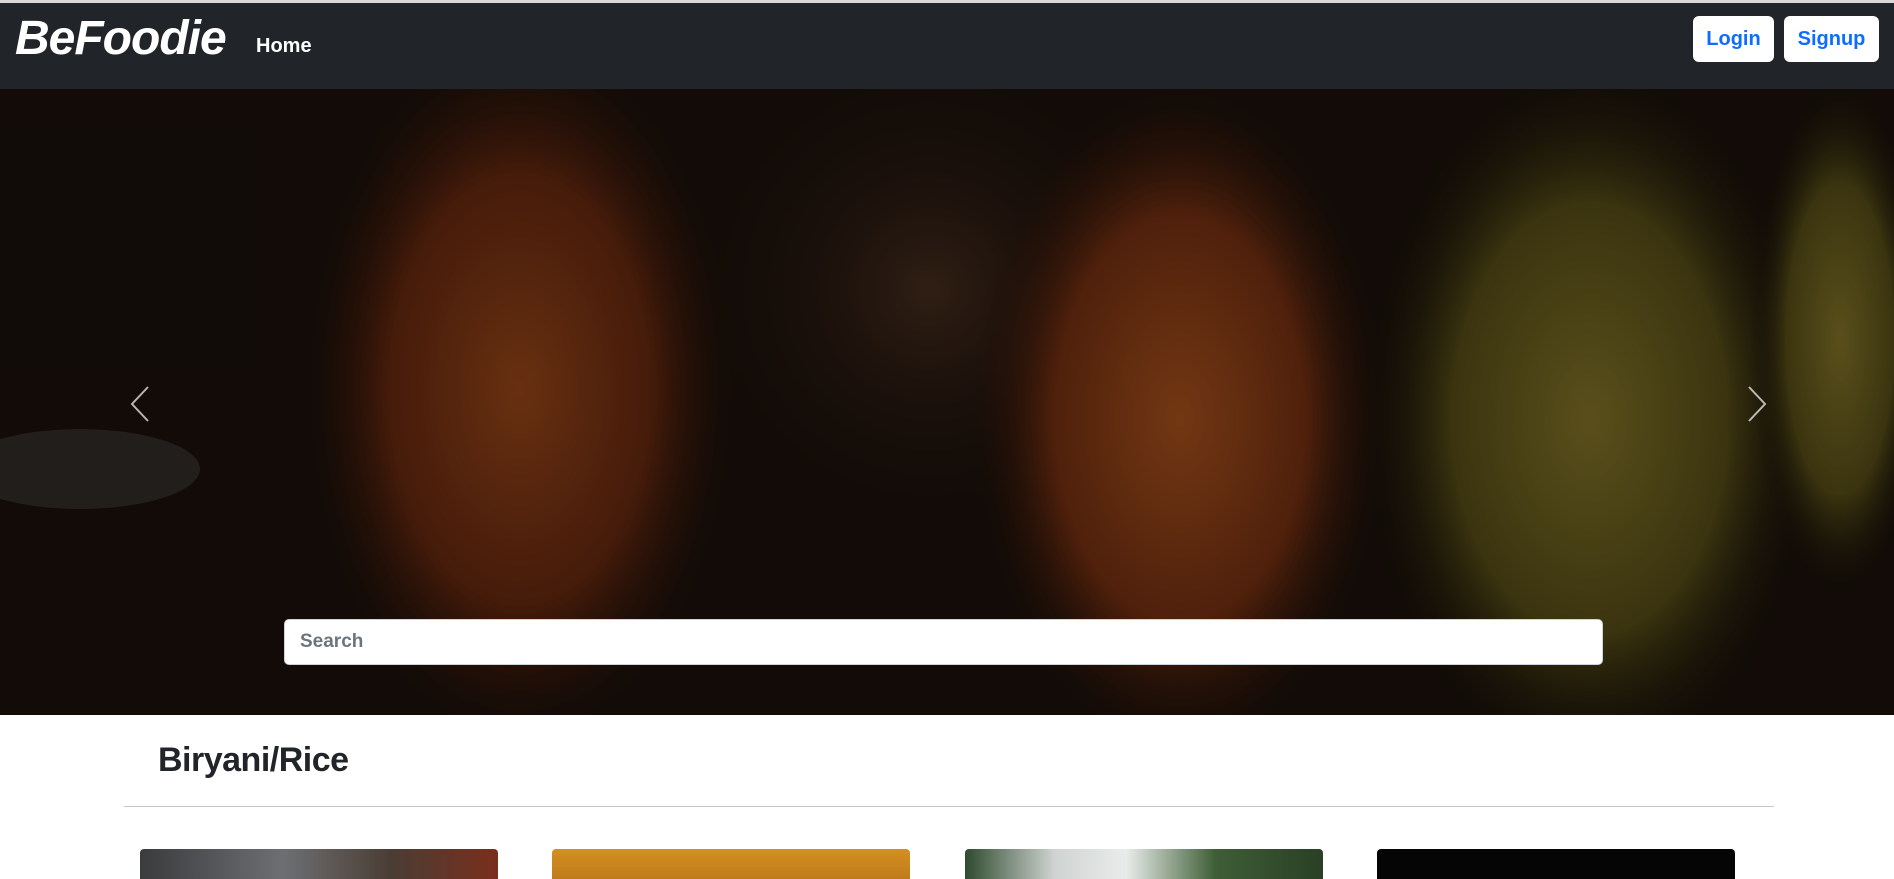 Image resolution: width=1894 pixels, height=879 pixels. Describe the element at coordinates (1831, 39) in the screenshot. I see `signup-button: Signup` at that location.